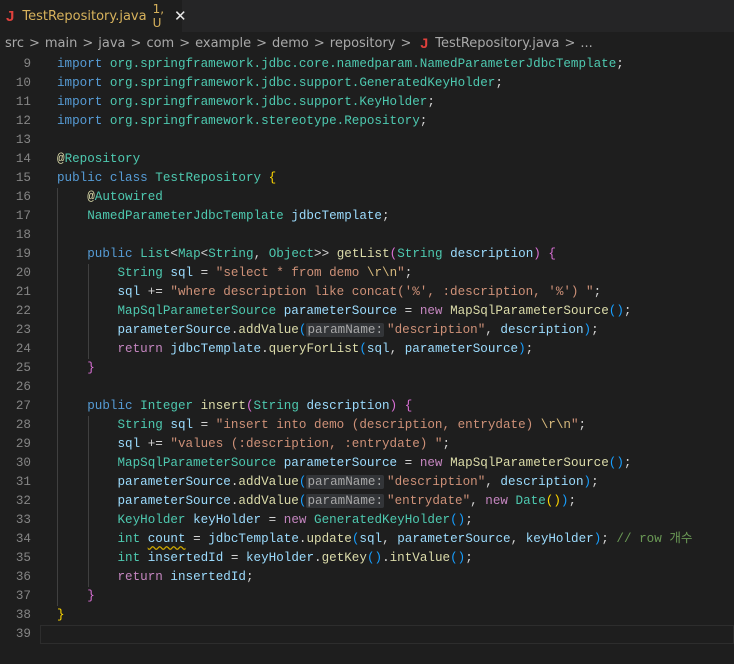 This screenshot has height=664, width=734. I want to click on code-content: NamedParameterJdbcTemplate jdbcTemplate;, so click(223, 216).